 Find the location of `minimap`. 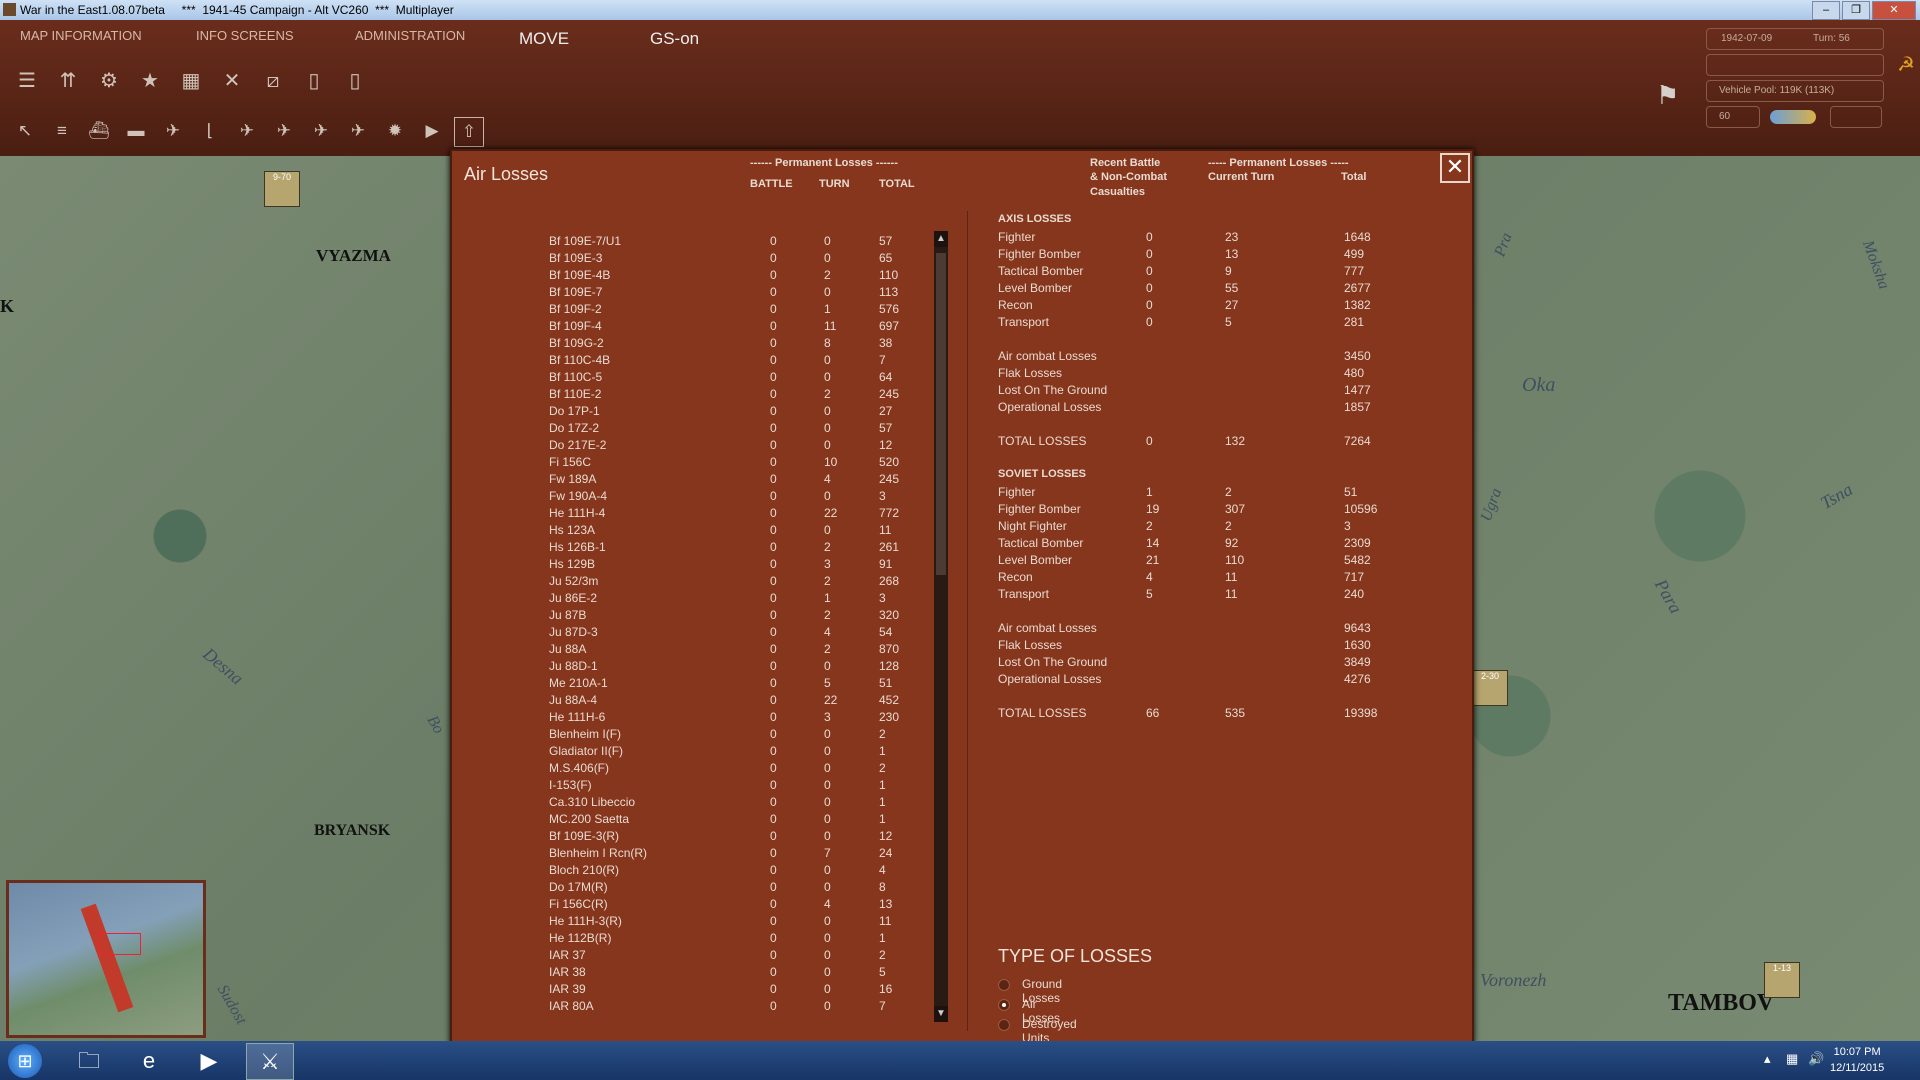

minimap is located at coordinates (106, 959).